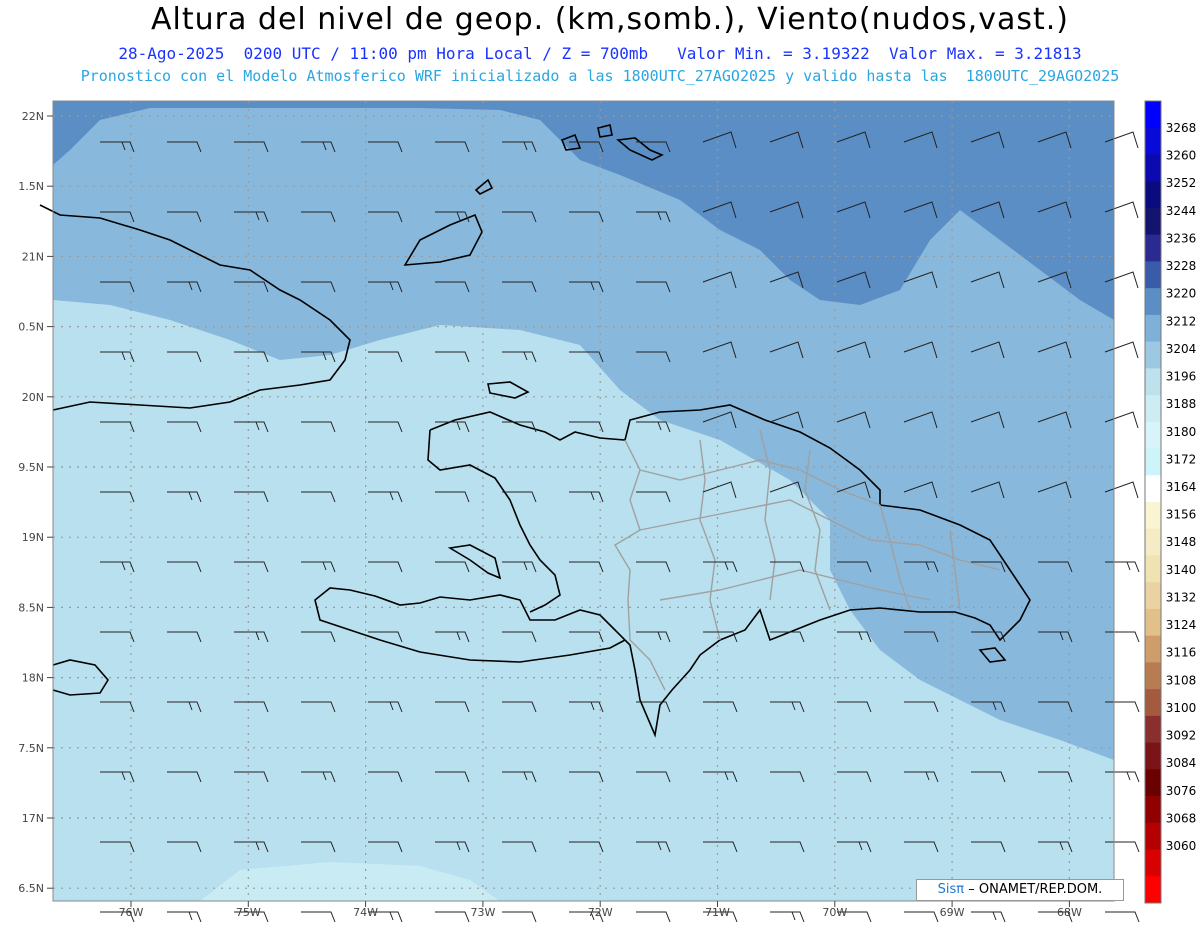 The width and height of the screenshot is (1200, 927). Describe the element at coordinates (1035, 889) in the screenshot. I see `credit-org: – ONAMET/REP.DOM.` at that location.